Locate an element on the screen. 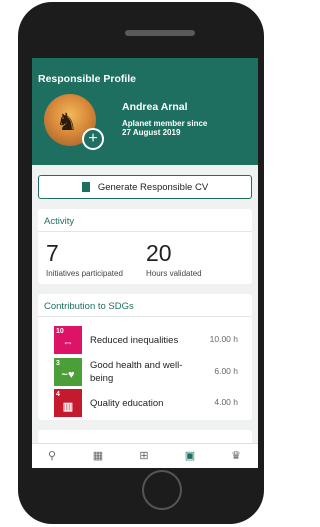  member-since-label: Aplanet member since is located at coordinates (165, 123).